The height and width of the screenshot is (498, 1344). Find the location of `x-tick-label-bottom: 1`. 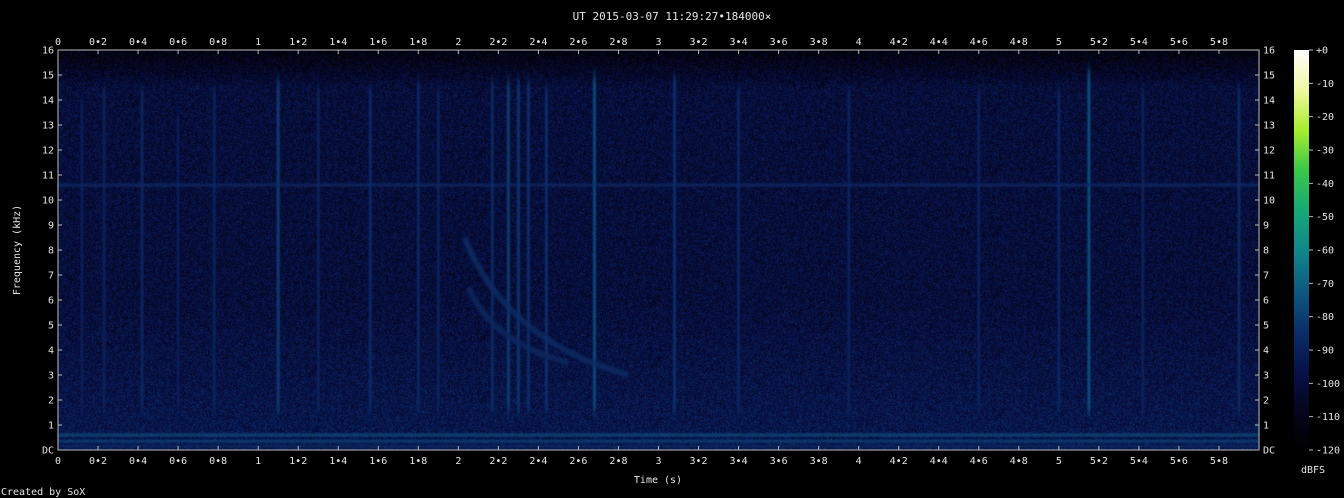

x-tick-label-bottom: 1 is located at coordinates (258, 461).